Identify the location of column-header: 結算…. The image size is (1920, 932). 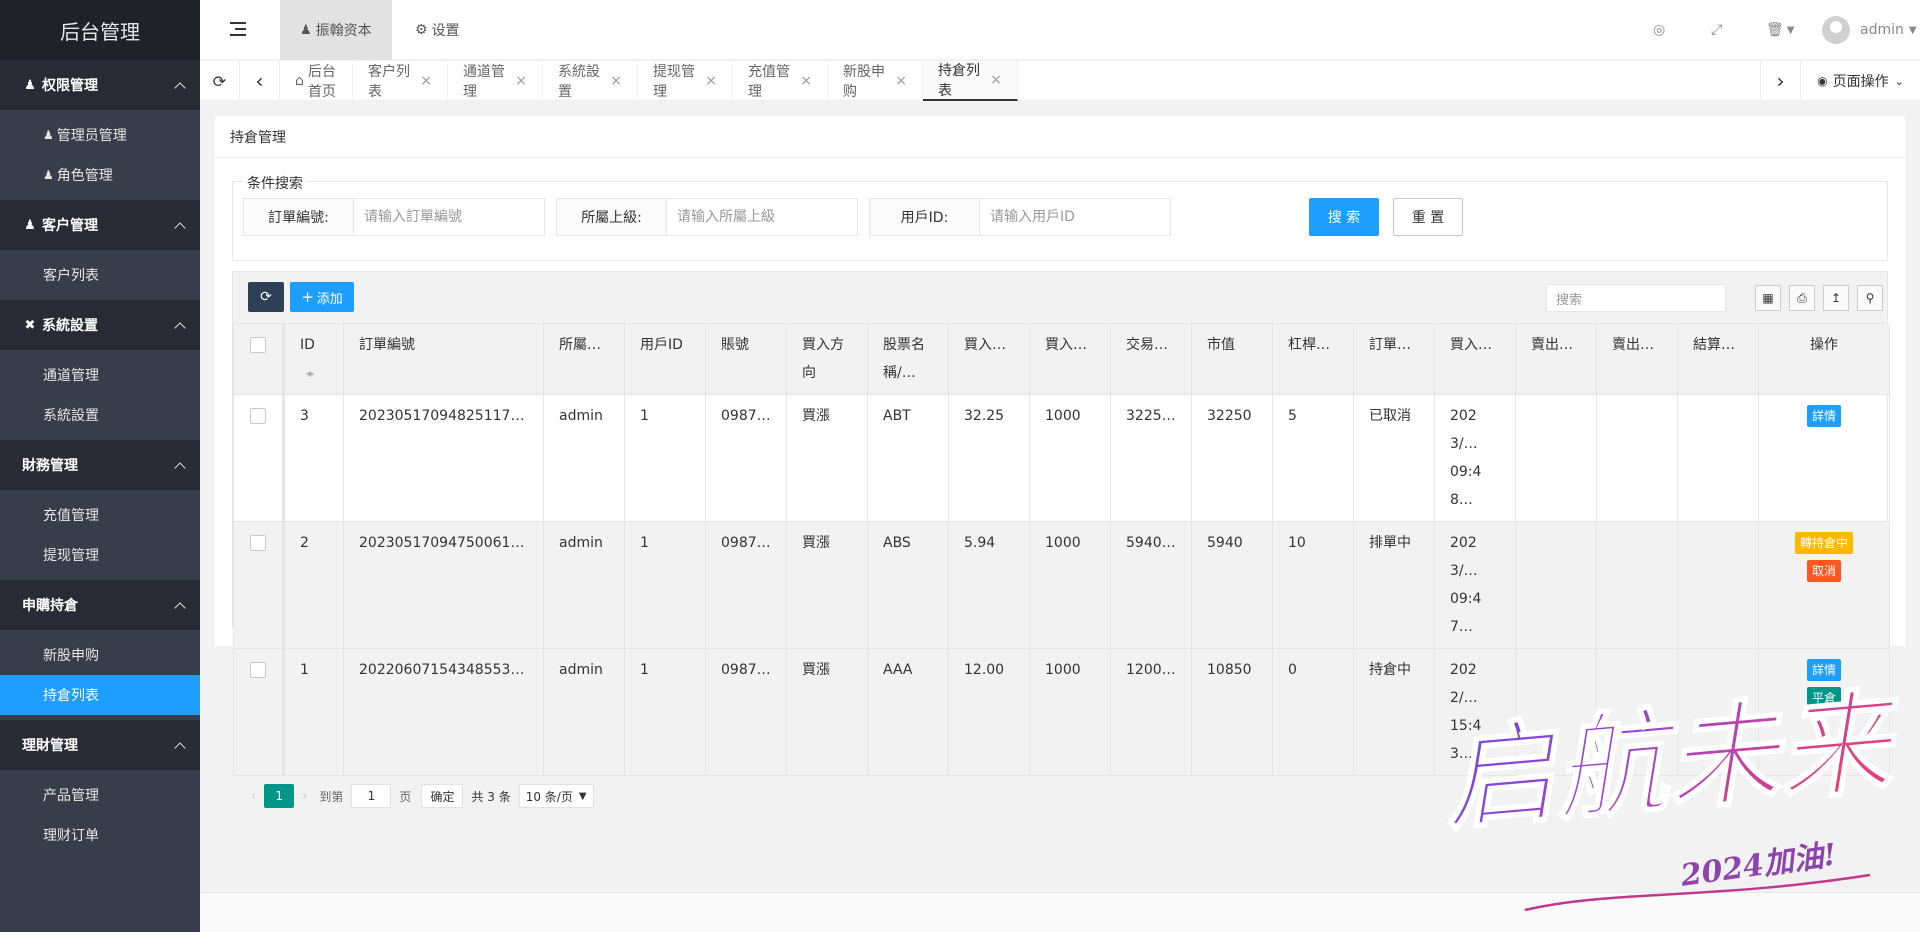
(1718, 359).